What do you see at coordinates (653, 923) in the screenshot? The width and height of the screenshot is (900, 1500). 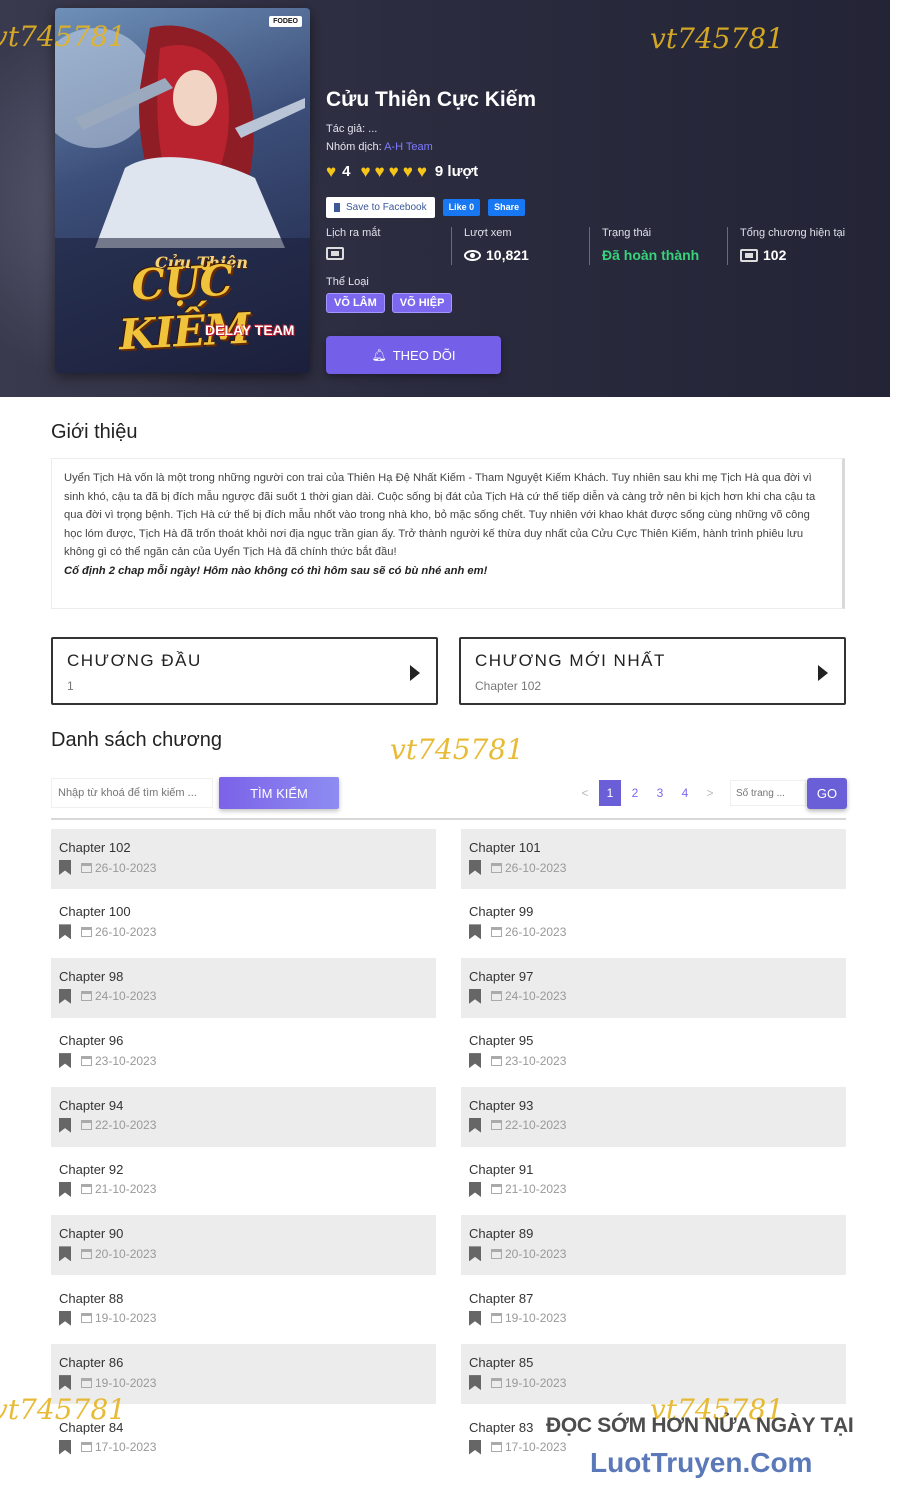 I see `chapter-row: Chapter 99 26-10-2023` at bounding box center [653, 923].